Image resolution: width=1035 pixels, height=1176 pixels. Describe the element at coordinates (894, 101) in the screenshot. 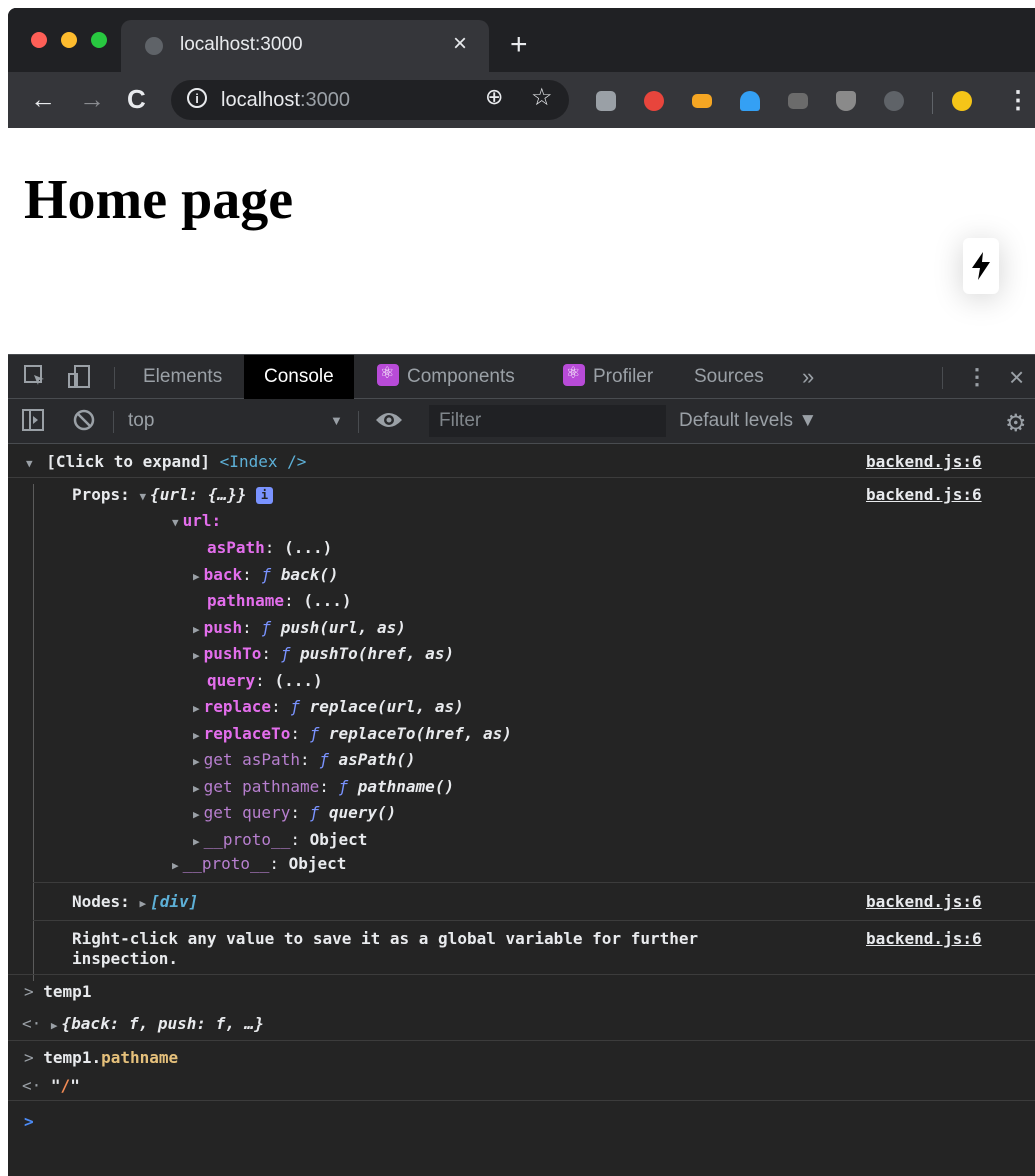

I see `info-extension-icon` at that location.